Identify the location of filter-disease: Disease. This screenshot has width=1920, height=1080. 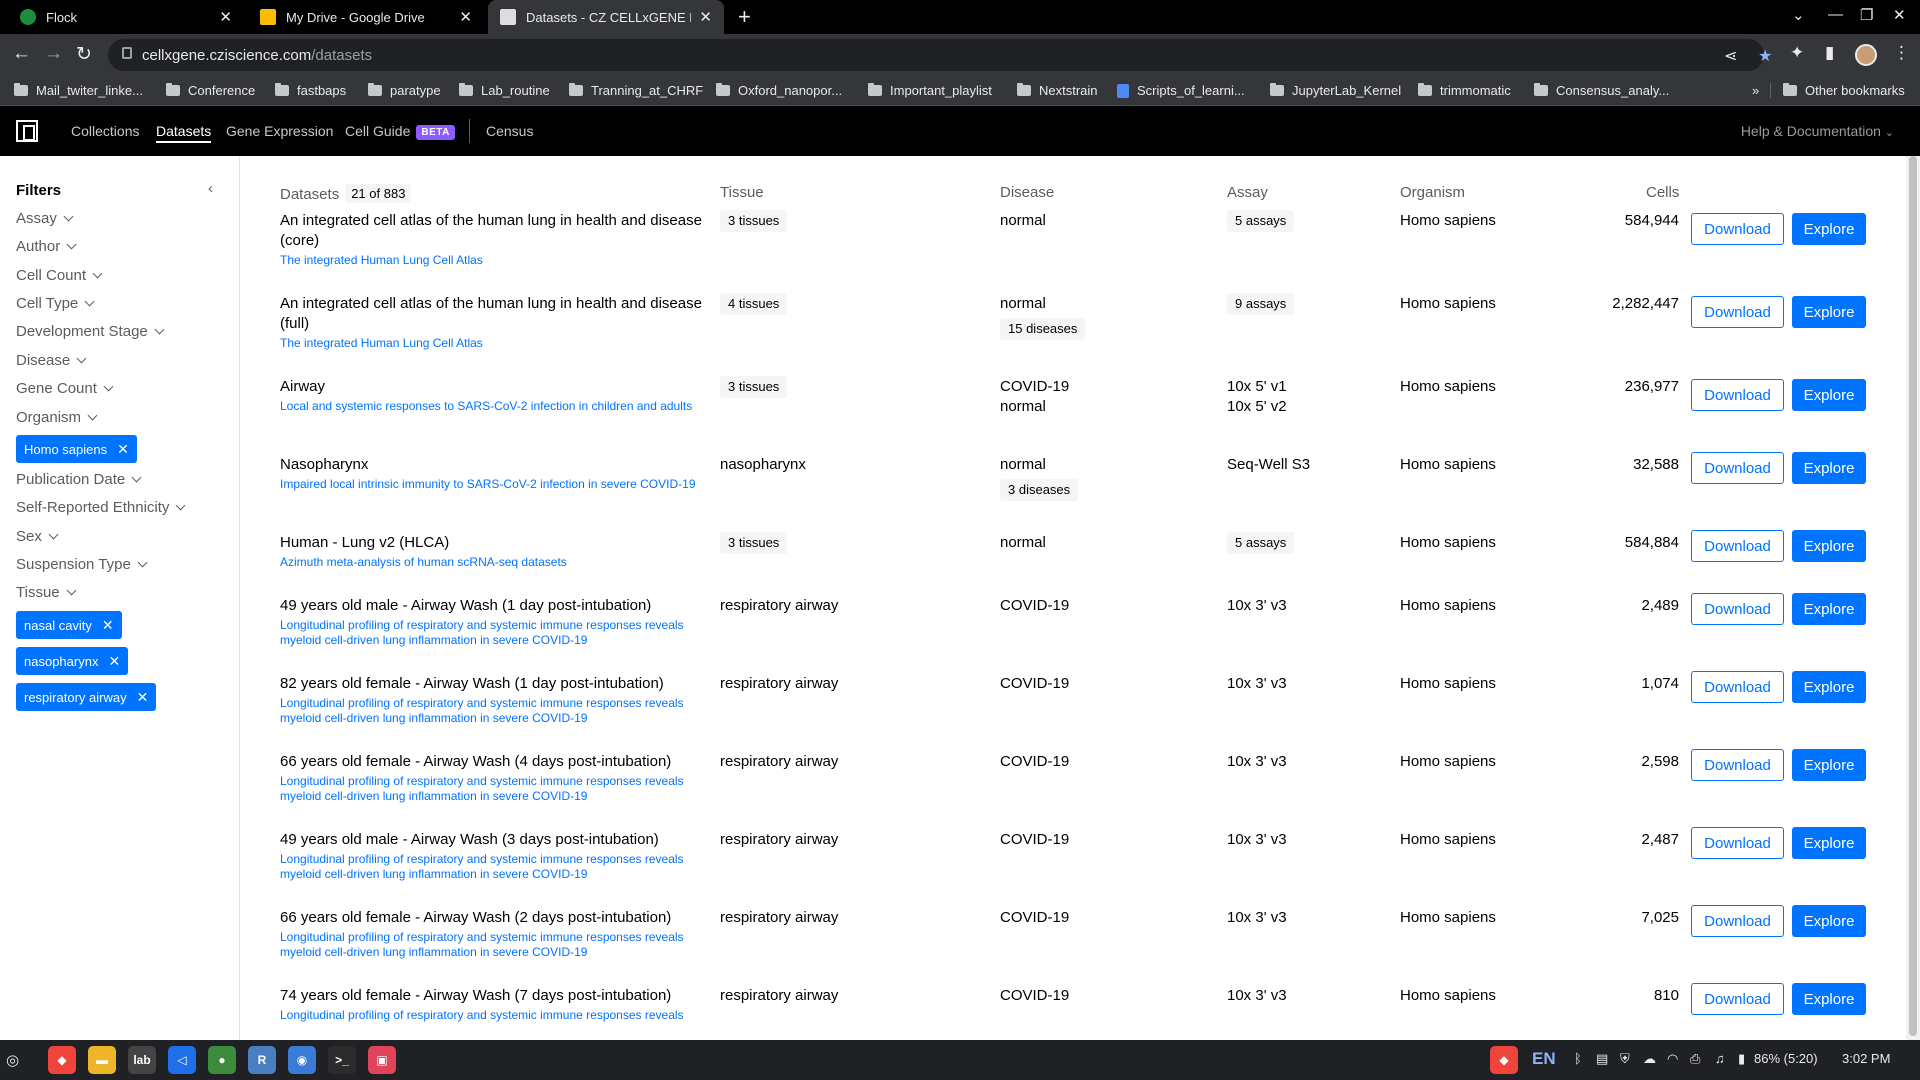
(51, 360).